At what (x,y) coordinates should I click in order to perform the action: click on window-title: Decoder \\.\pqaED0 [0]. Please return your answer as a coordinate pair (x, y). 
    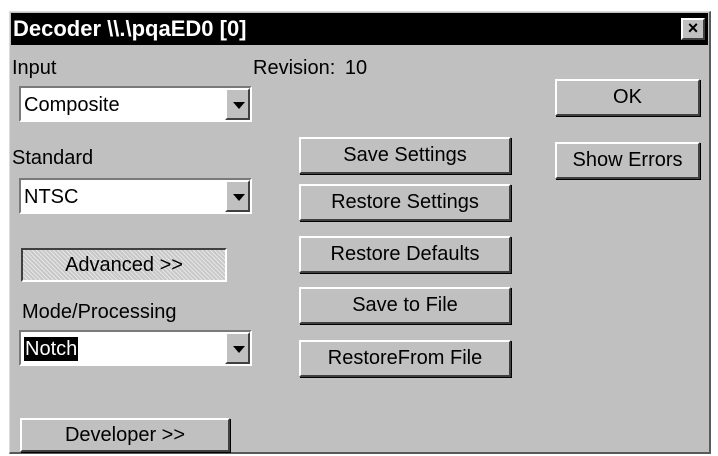
    Looking at the image, I should click on (130, 28).